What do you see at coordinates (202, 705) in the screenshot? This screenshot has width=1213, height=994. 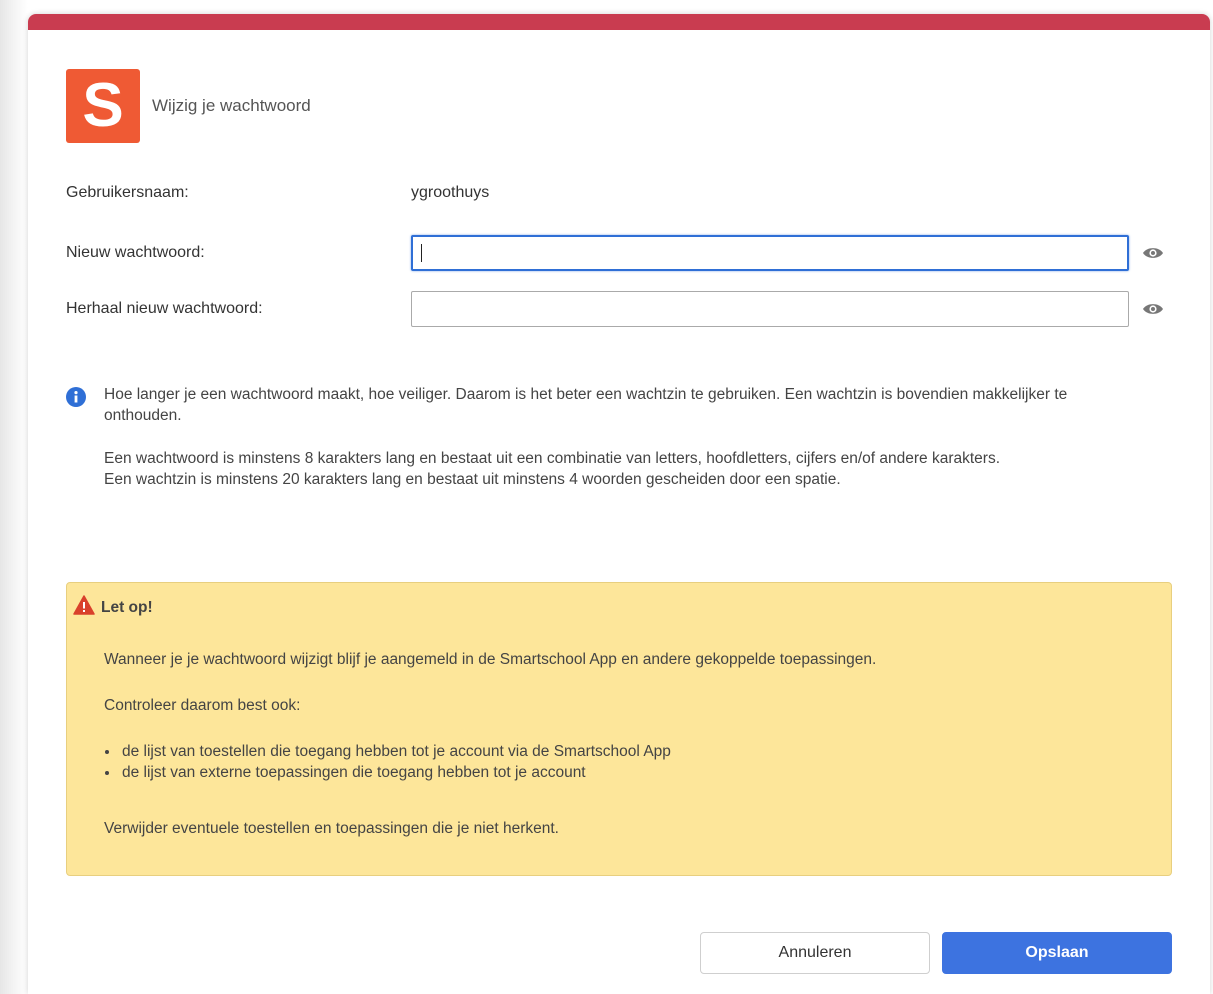 I see `warning-text-2: Controleer daarom best ook:` at bounding box center [202, 705].